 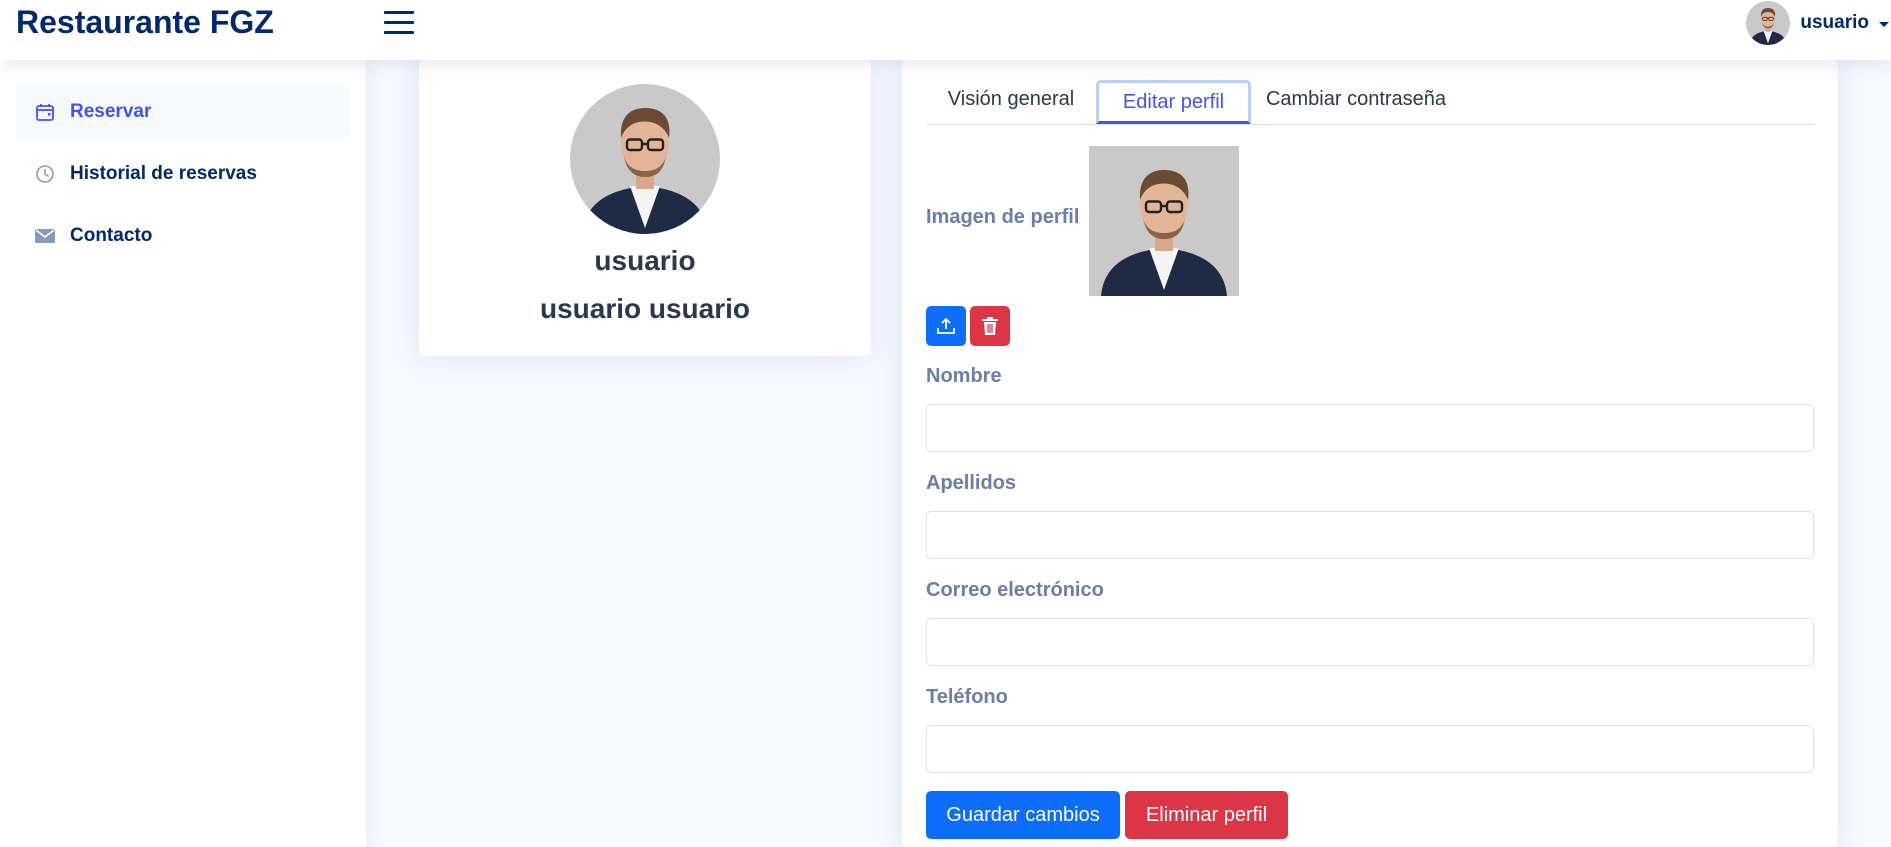 I want to click on apellidos-field, so click(x=1370, y=535).